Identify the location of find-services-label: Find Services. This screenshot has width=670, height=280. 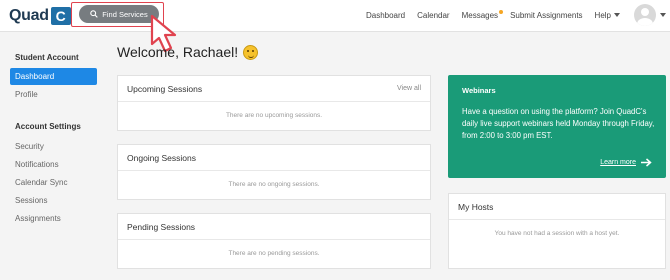
(125, 14).